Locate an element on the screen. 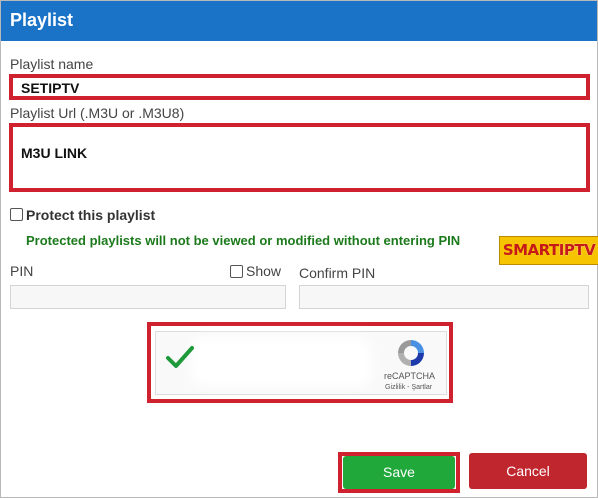 The height and width of the screenshot is (498, 598). recaptcha-links: Gizlilik - Şartlar is located at coordinates (408, 387).